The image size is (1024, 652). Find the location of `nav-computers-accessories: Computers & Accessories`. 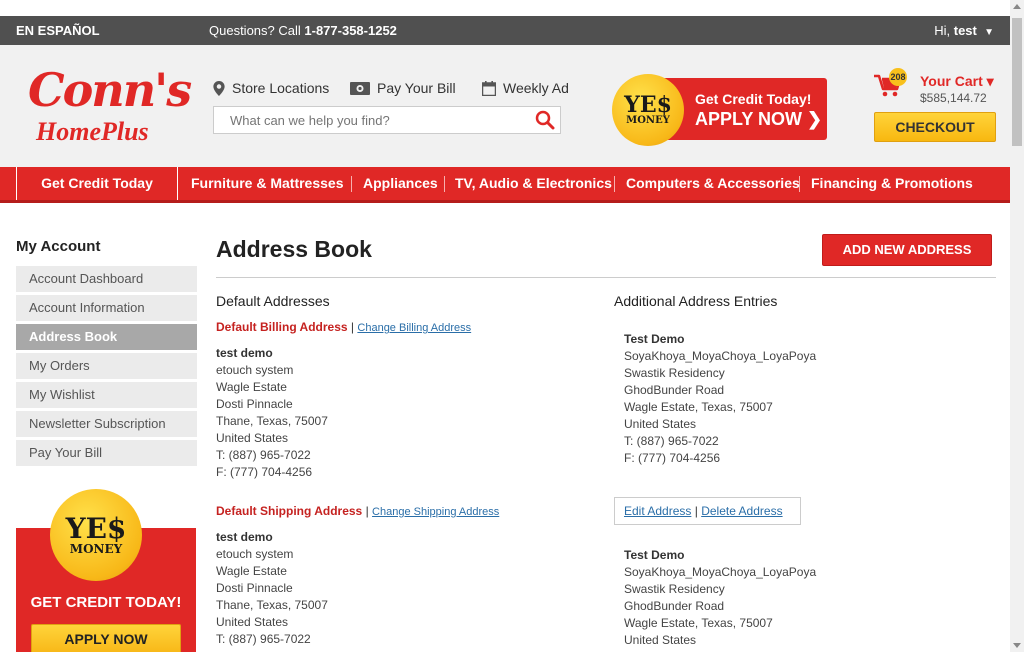

nav-computers-accessories: Computers & Accessories is located at coordinates (713, 183).